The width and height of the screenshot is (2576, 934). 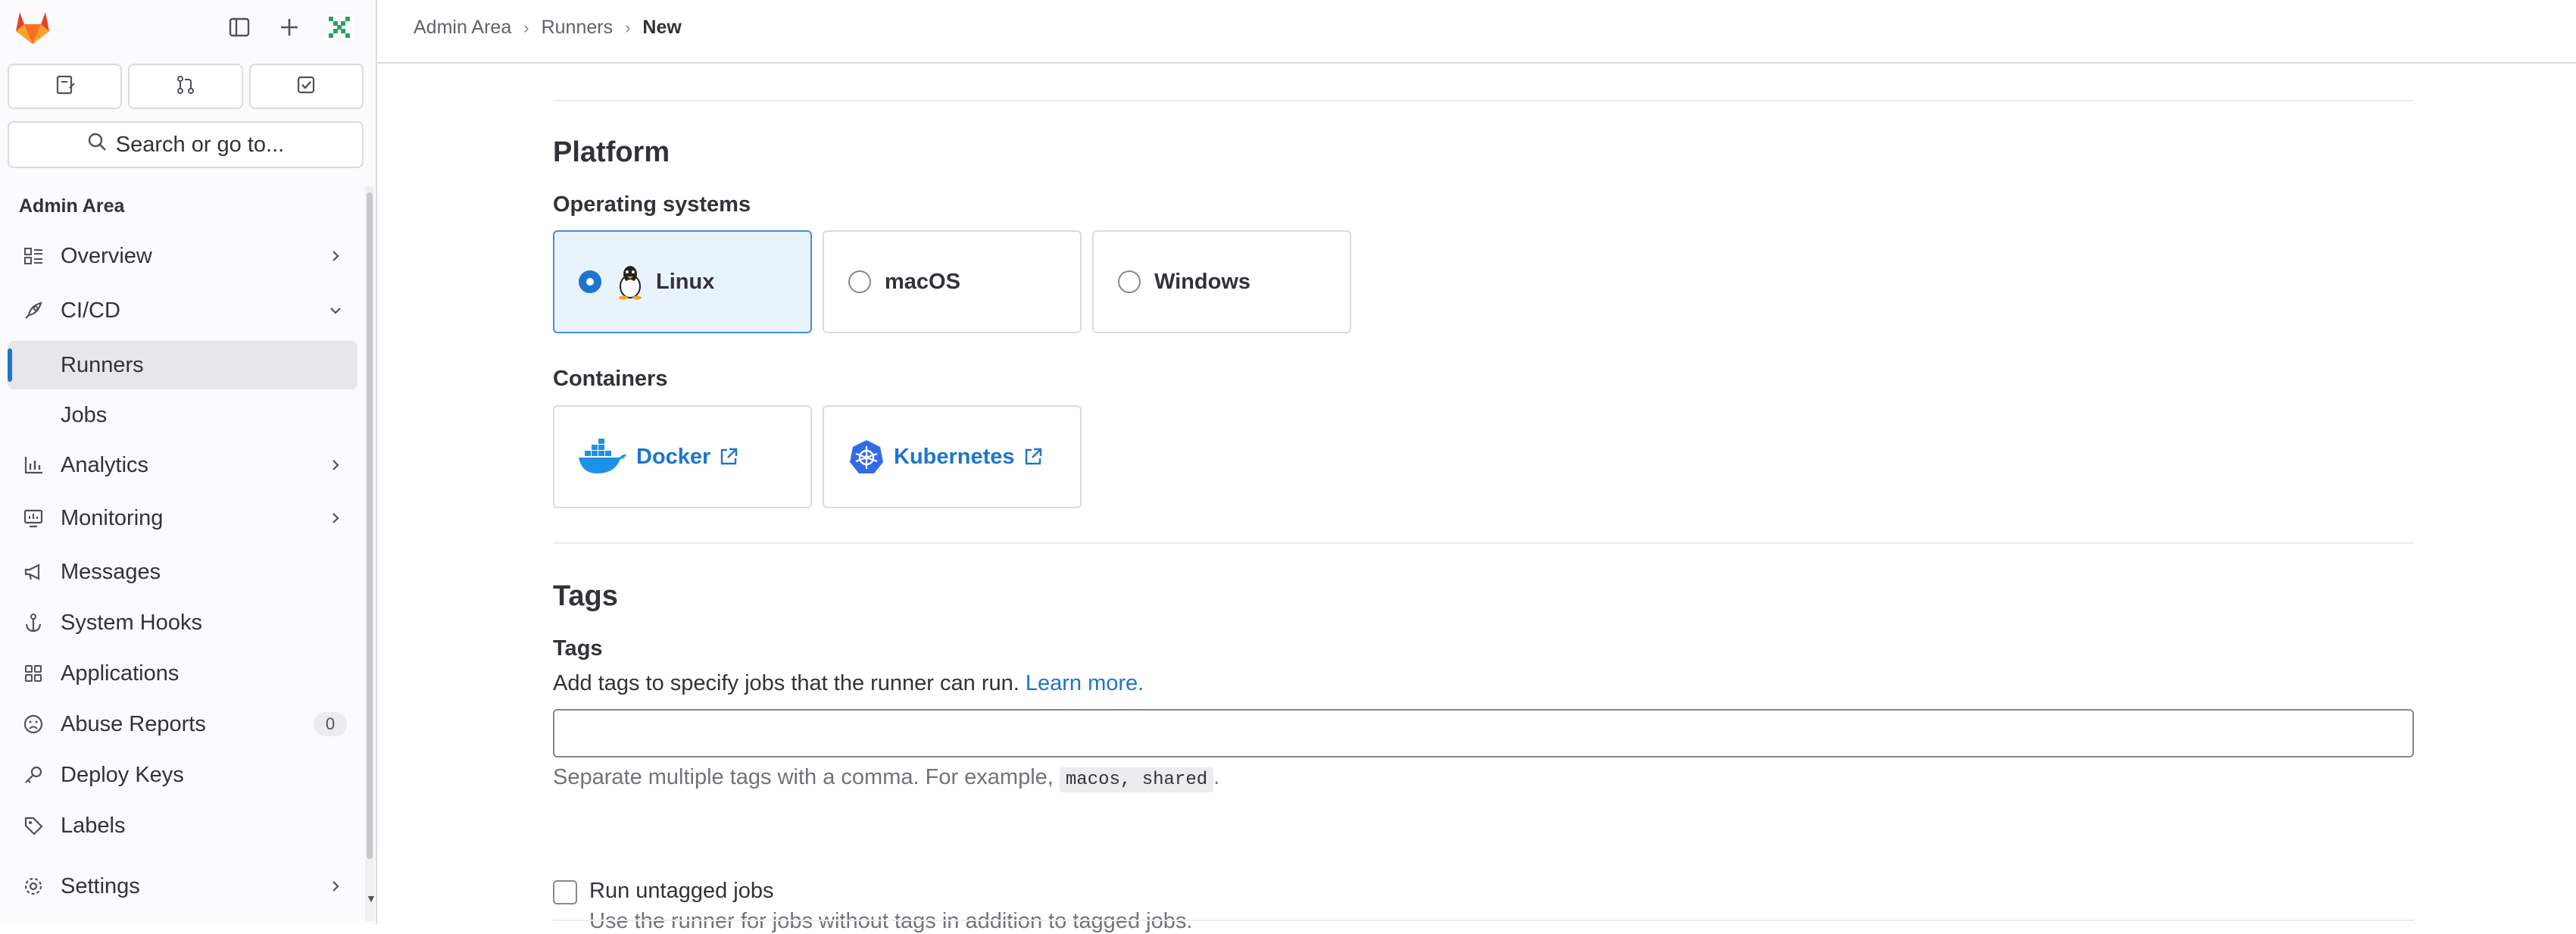 I want to click on chart-icon, so click(x=34, y=465).